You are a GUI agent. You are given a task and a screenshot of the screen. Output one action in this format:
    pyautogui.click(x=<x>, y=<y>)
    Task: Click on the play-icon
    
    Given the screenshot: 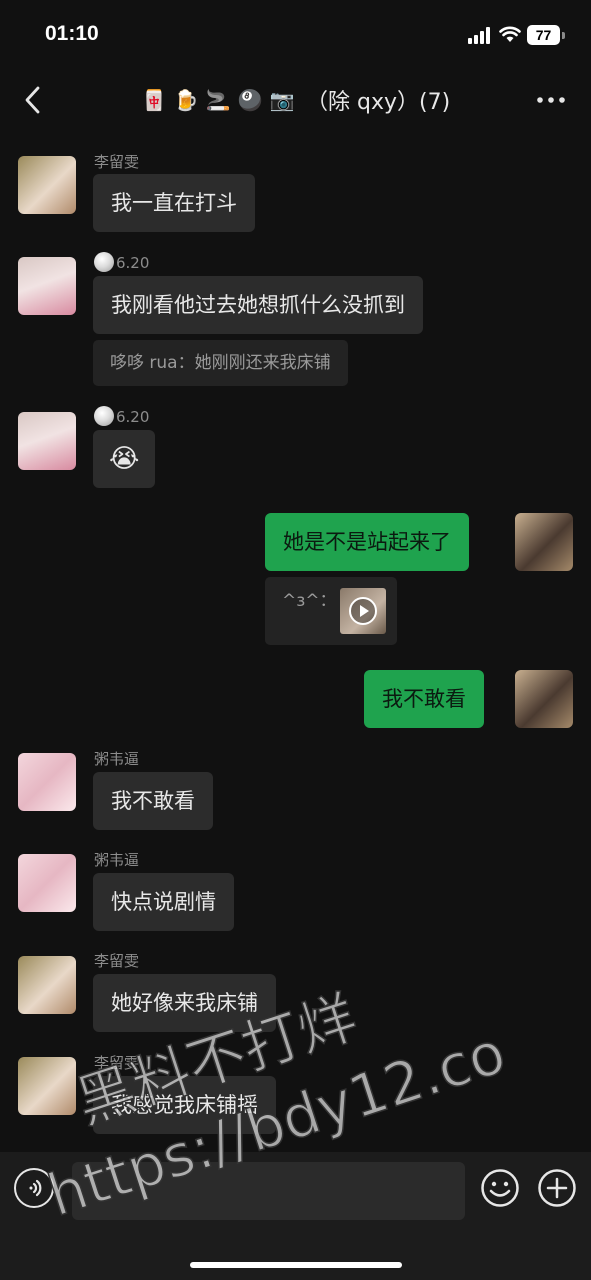 What is the action you would take?
    pyautogui.click(x=363, y=611)
    